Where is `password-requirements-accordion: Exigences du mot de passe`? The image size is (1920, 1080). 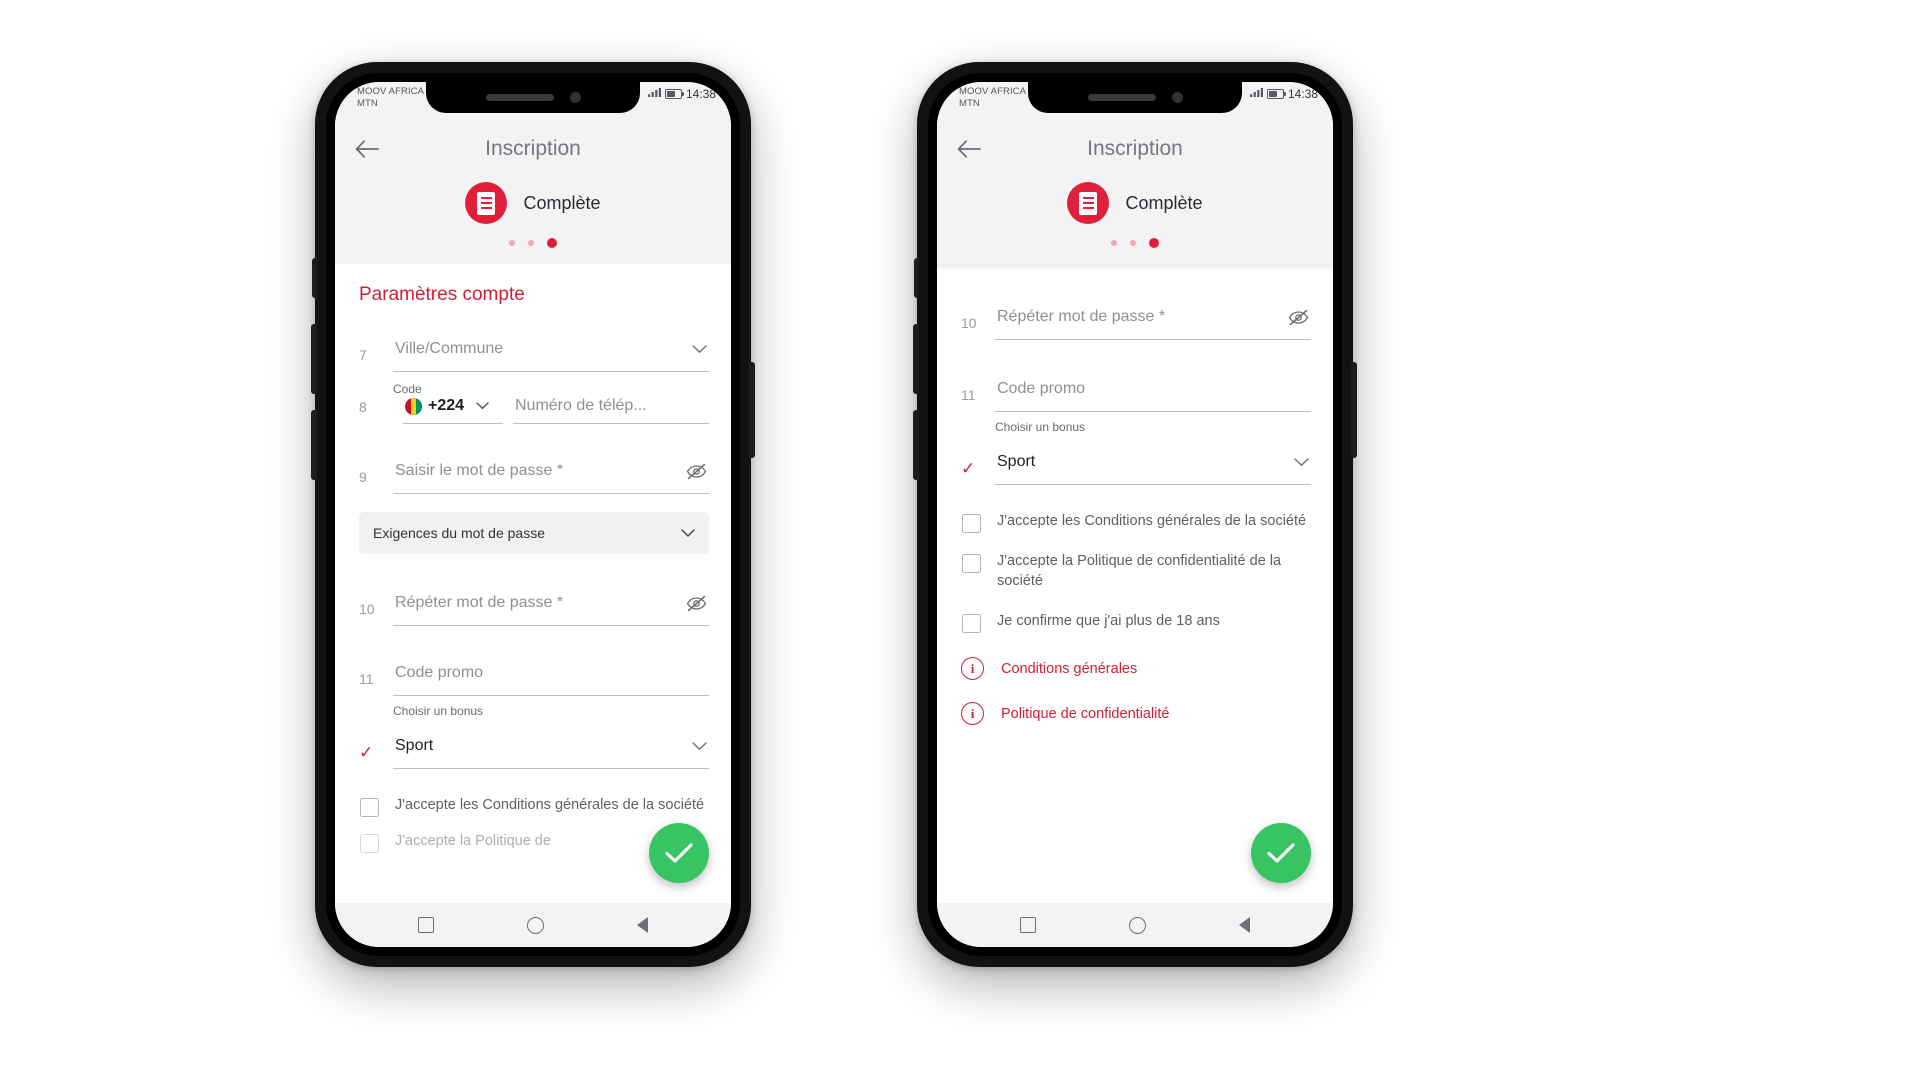 password-requirements-accordion: Exigences du mot de passe is located at coordinates (534, 533).